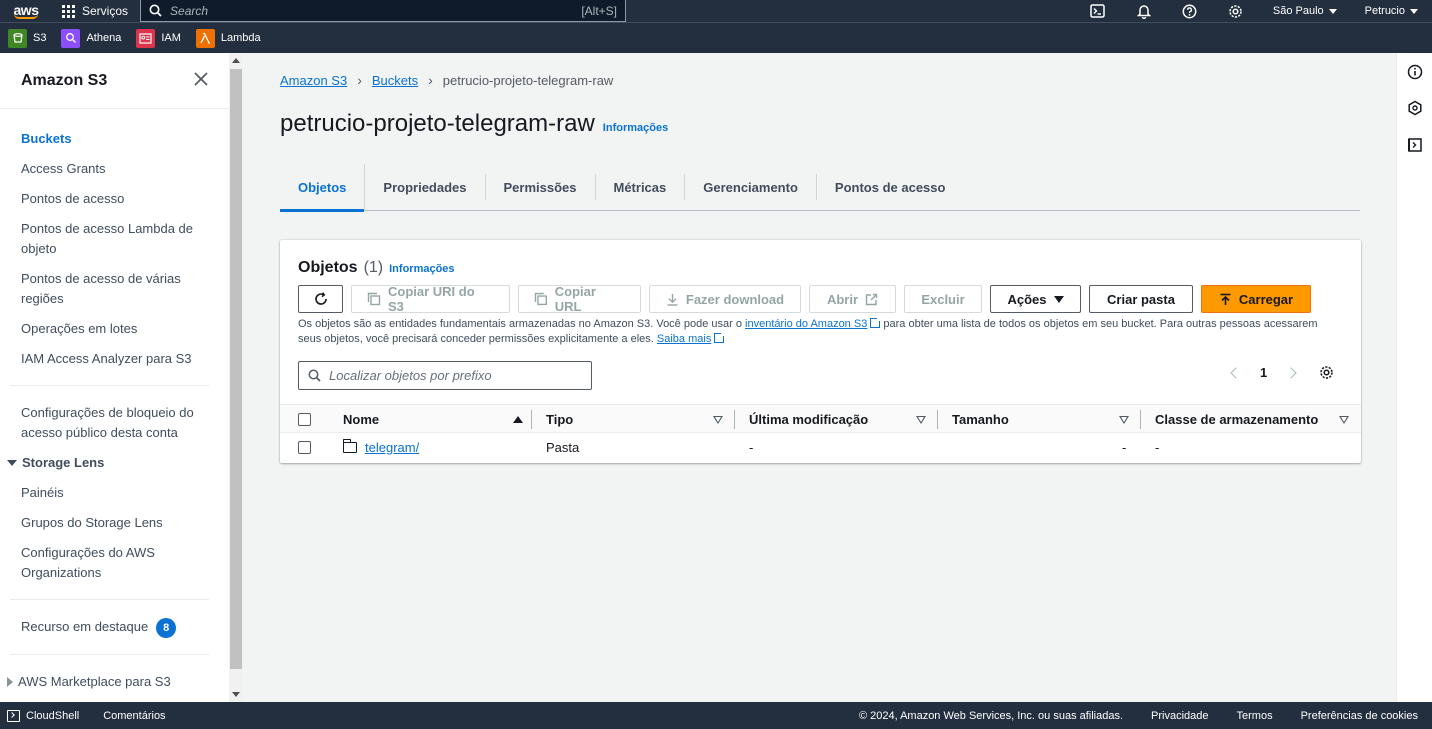  Describe the element at coordinates (240, 38) in the screenshot. I see `favorite-label: Lambda` at that location.